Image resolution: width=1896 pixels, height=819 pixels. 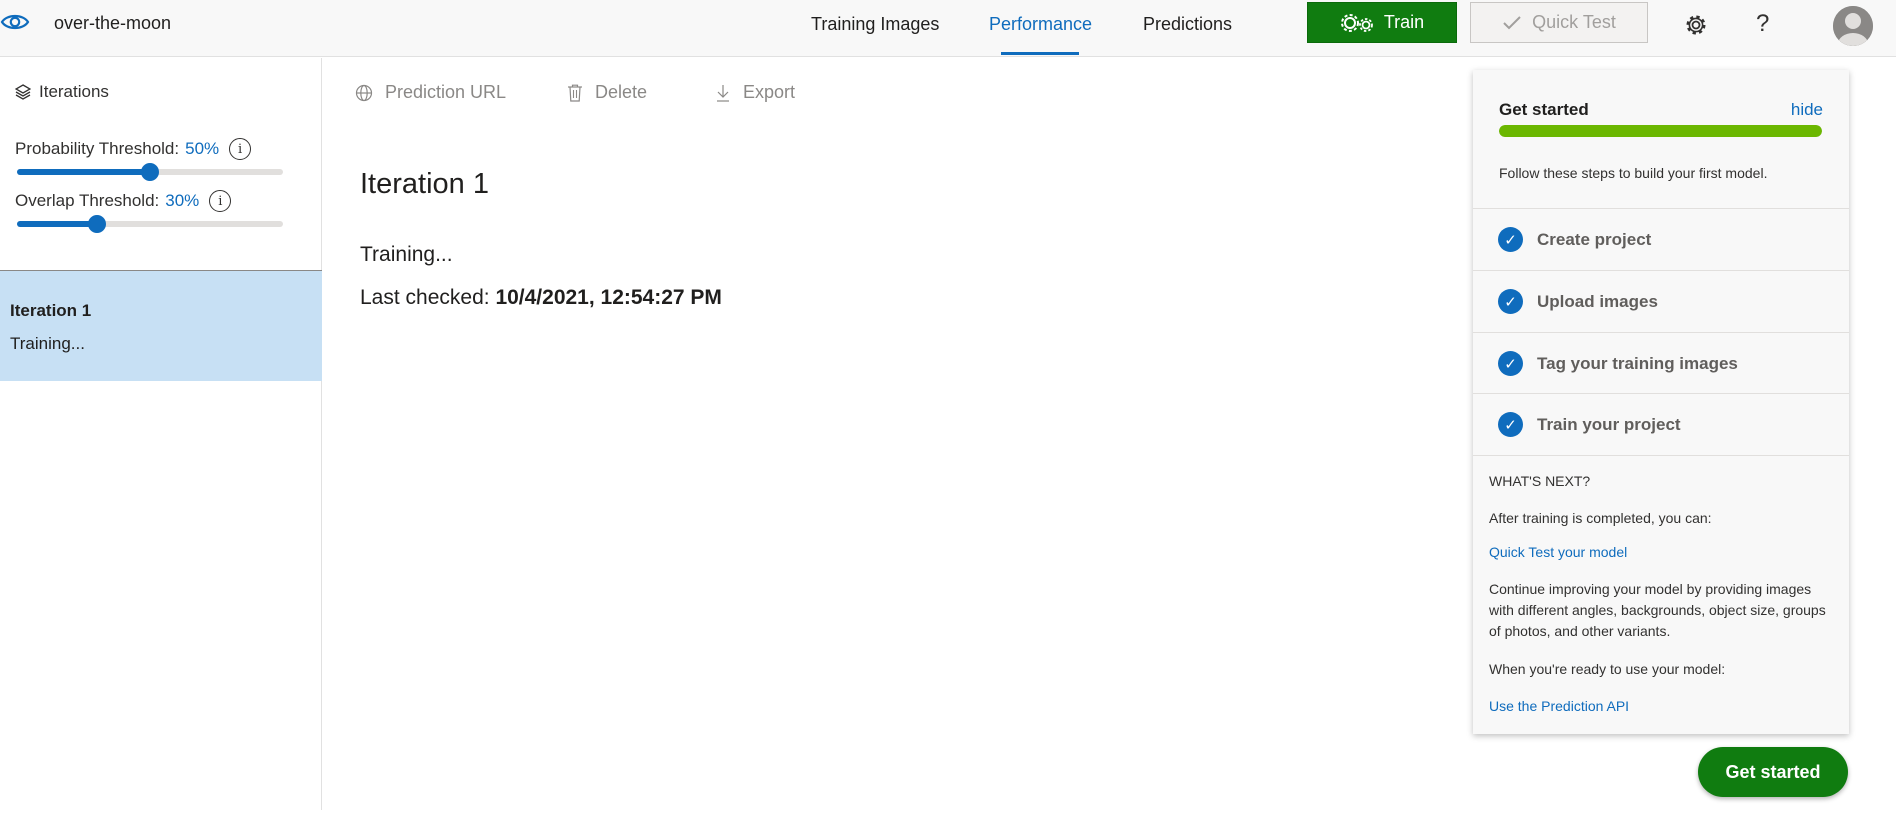 What do you see at coordinates (1661, 301) in the screenshot?
I see `step-upload-images: ✓ Upload images` at bounding box center [1661, 301].